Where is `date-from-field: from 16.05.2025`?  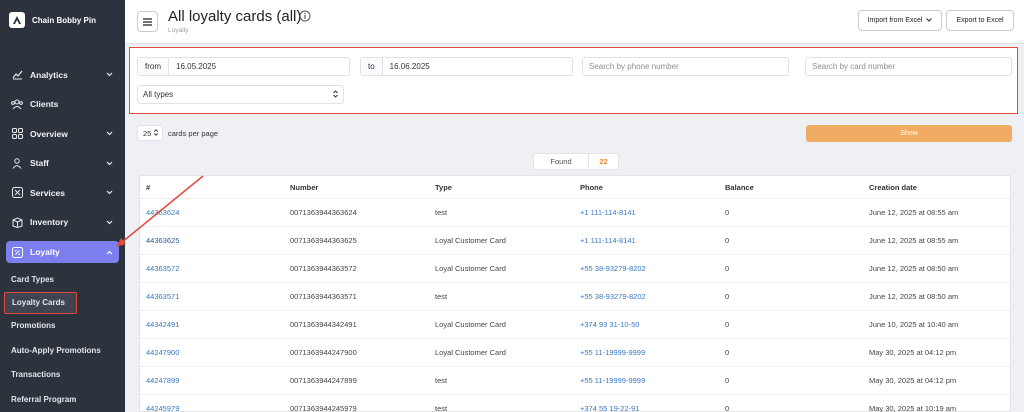
date-from-field: from 16.05.2025 is located at coordinates (243, 66).